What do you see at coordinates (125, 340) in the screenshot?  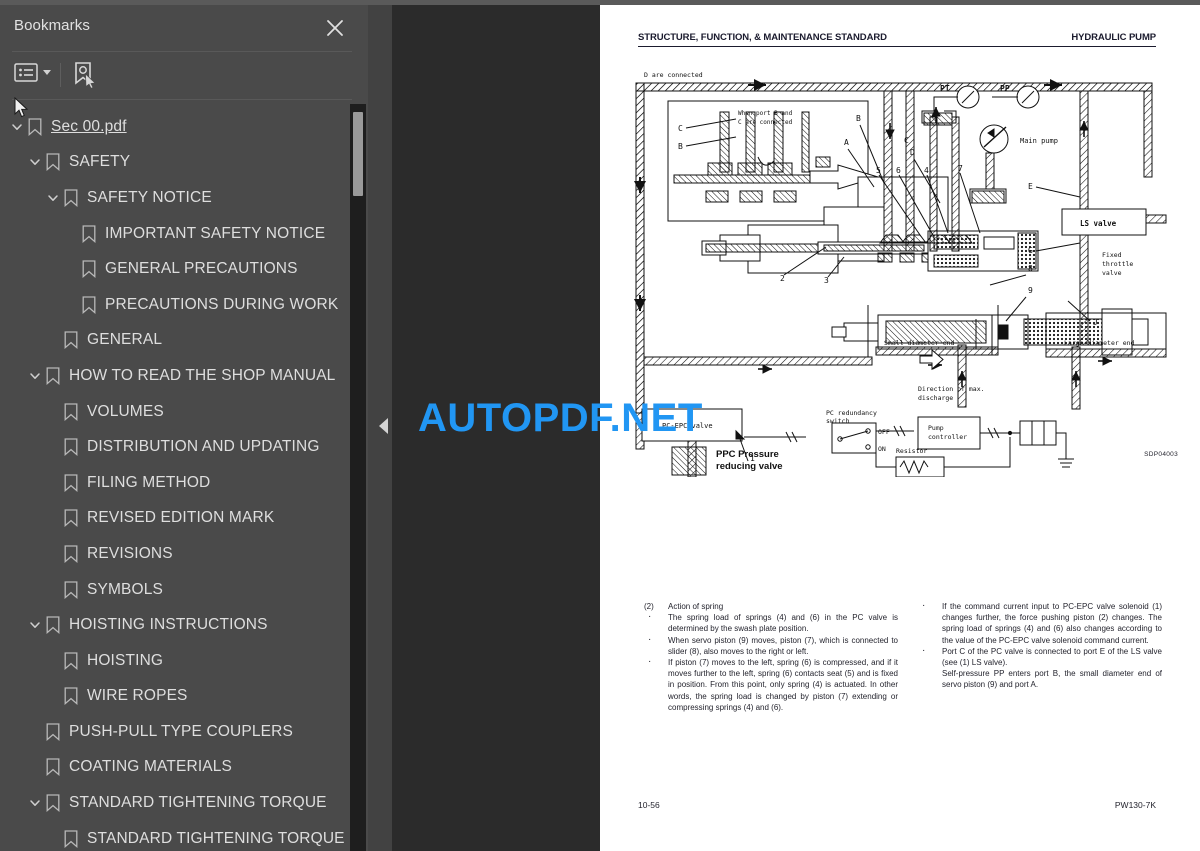 I see `bookmark-label: GENERAL` at bounding box center [125, 340].